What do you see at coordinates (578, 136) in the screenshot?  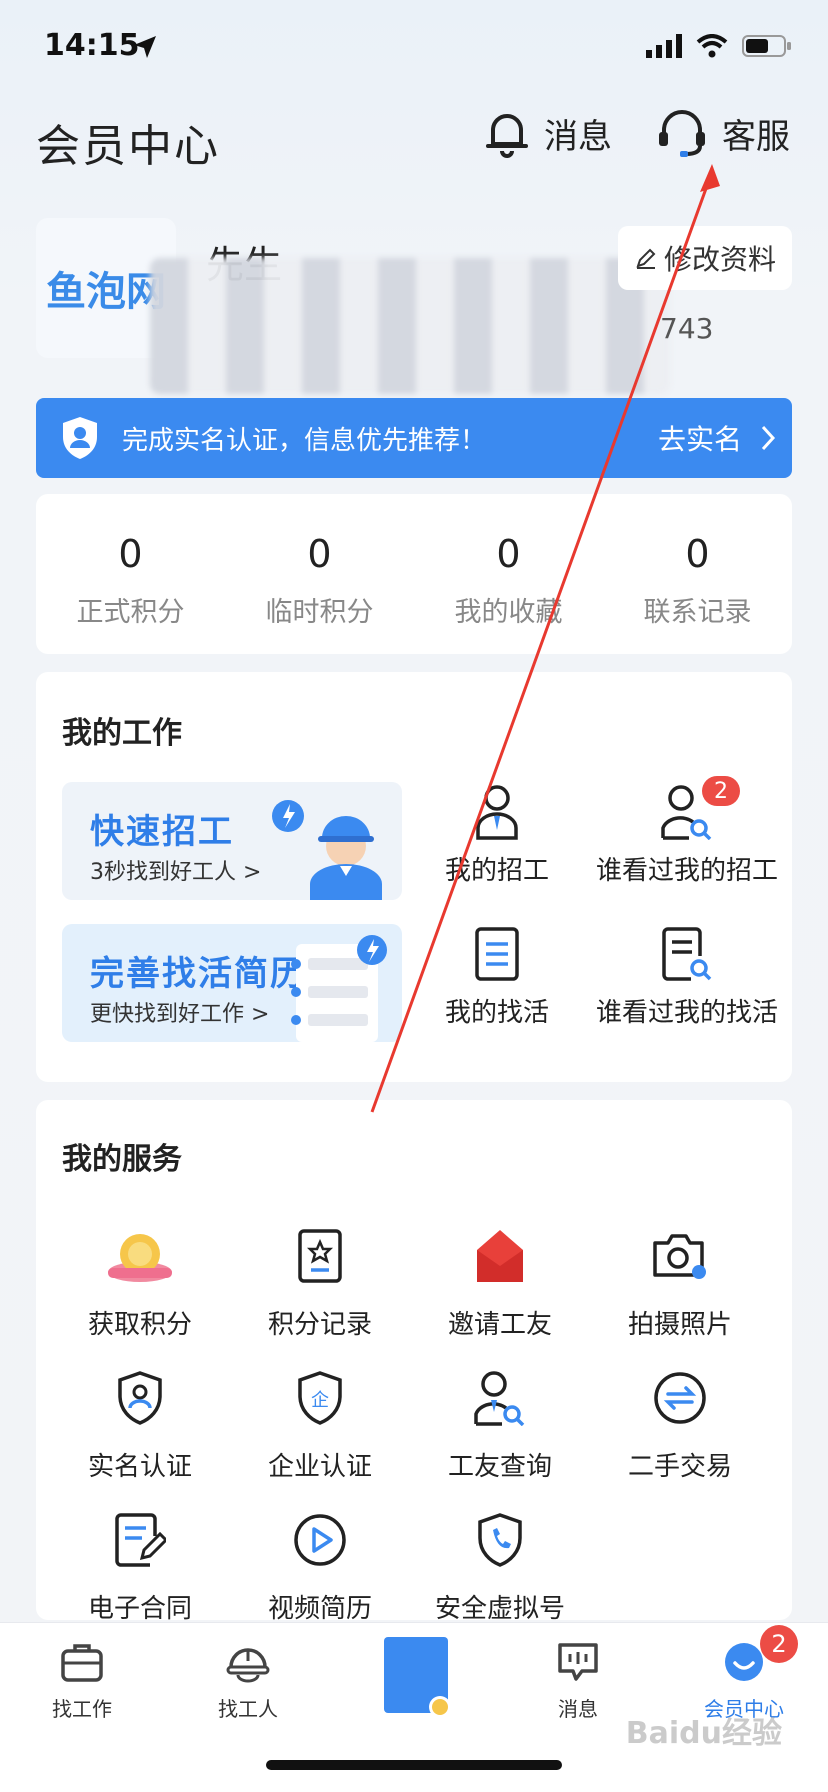 I see `messages-label: 消息` at bounding box center [578, 136].